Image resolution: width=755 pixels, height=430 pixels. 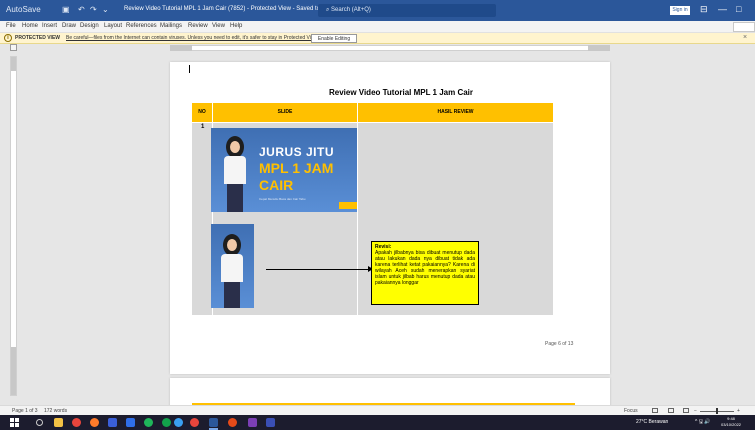 What do you see at coordinates (13, 226) in the screenshot?
I see `vertical-ruler` at bounding box center [13, 226].